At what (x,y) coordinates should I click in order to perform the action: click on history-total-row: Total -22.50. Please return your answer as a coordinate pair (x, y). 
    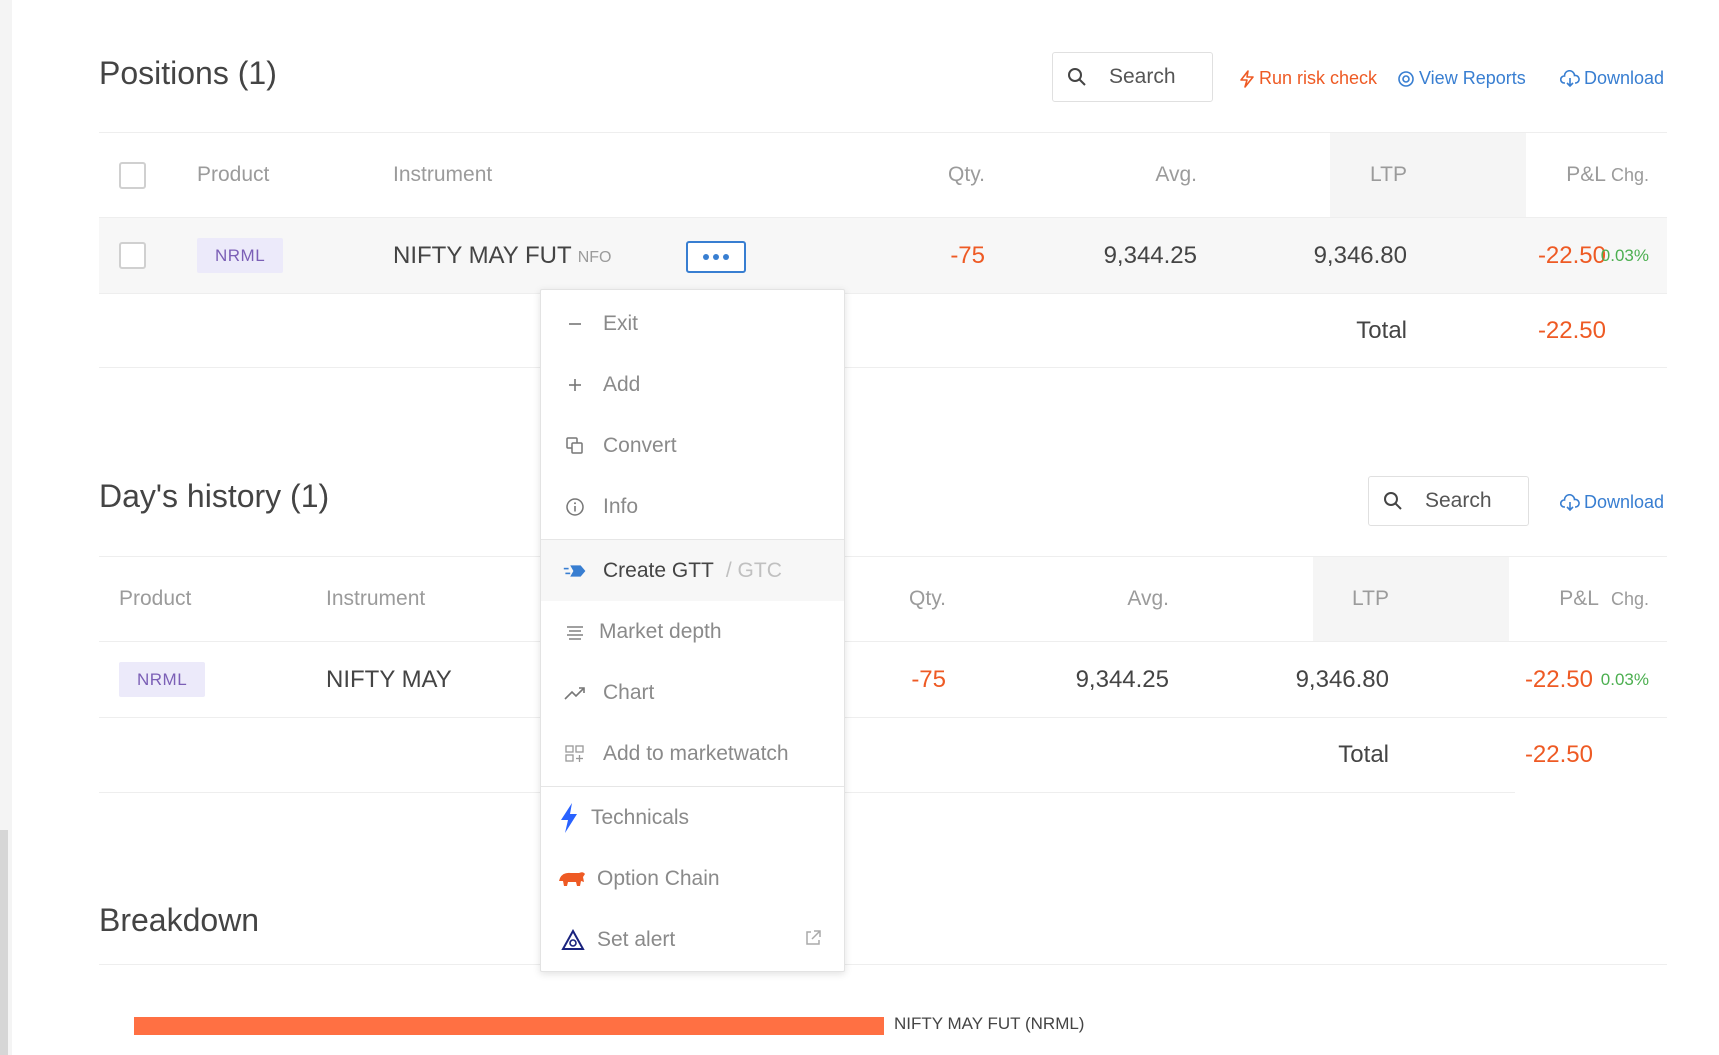
    Looking at the image, I should click on (883, 755).